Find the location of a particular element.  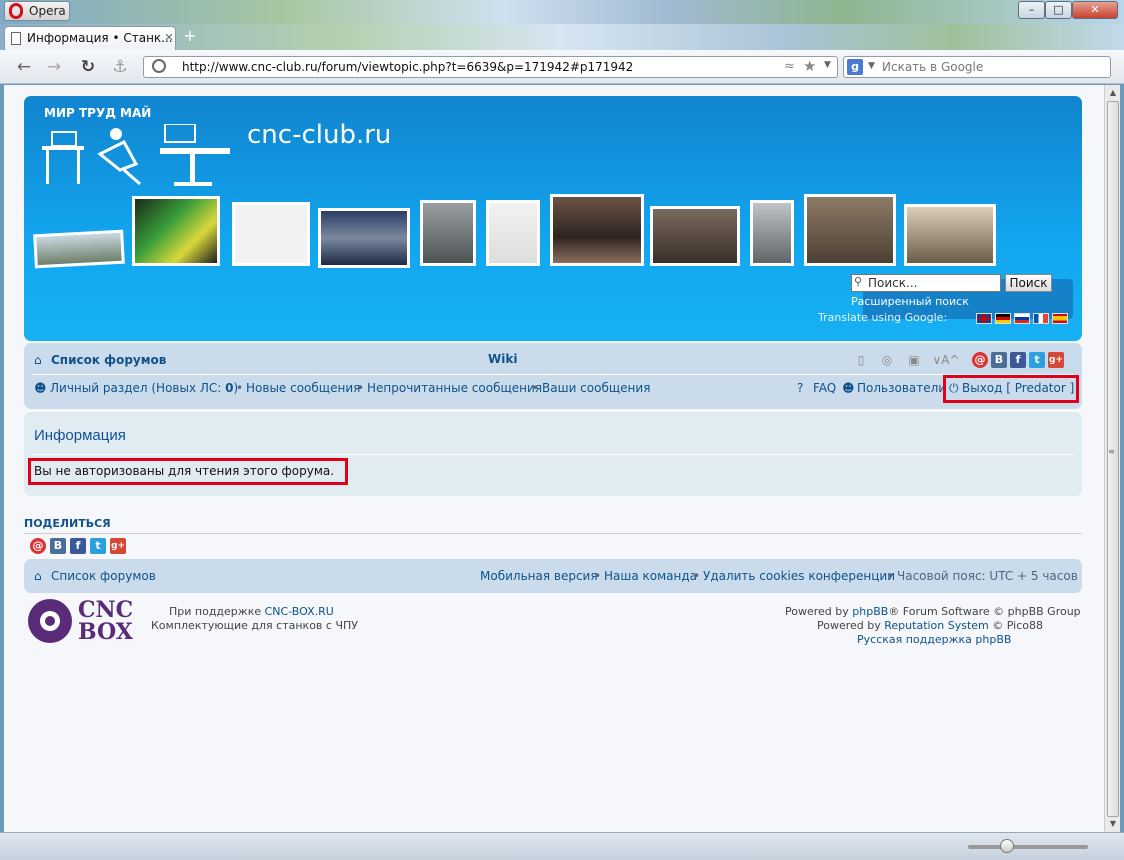

private-section-link: Личный раздел (Новых ЛС: 0) is located at coordinates (144, 388).